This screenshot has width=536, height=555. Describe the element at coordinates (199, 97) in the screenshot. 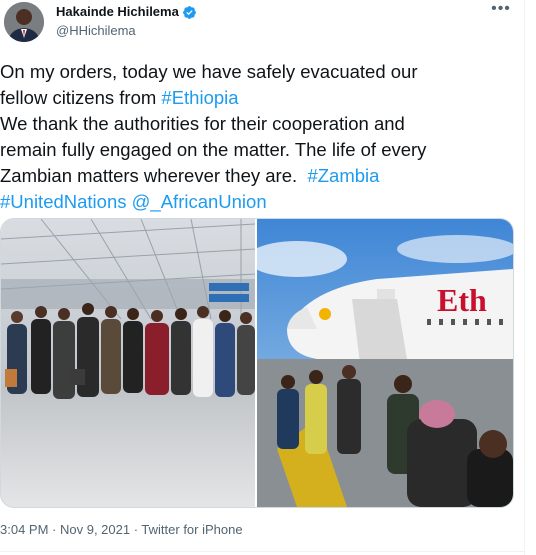

I see `hashtag-ethiopia: #Ethiopia` at that location.